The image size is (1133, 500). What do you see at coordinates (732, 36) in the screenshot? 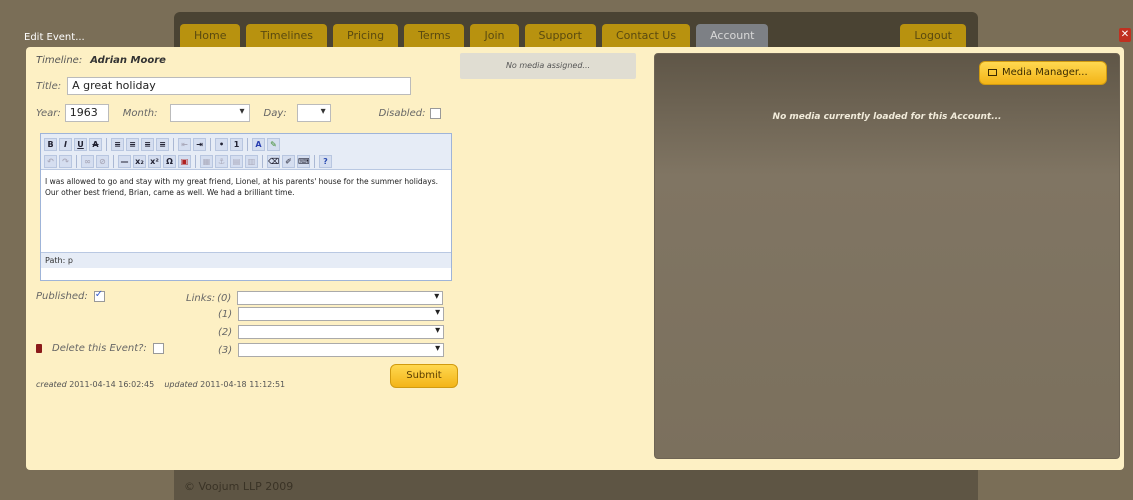
I see `tab-account: Account` at bounding box center [732, 36].